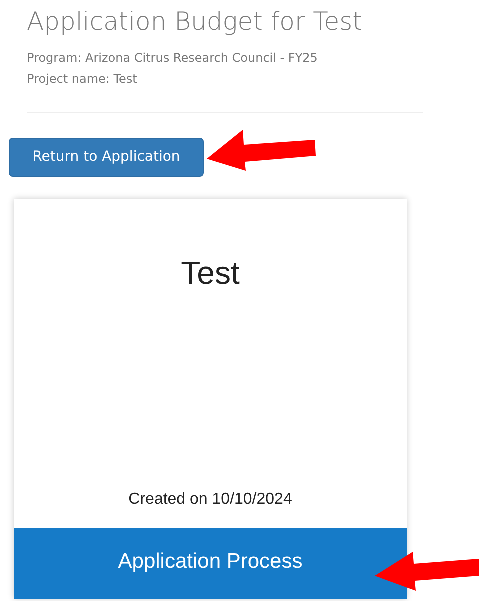  Describe the element at coordinates (195, 22) in the screenshot. I see `page-title: Application Budget for Test` at that location.